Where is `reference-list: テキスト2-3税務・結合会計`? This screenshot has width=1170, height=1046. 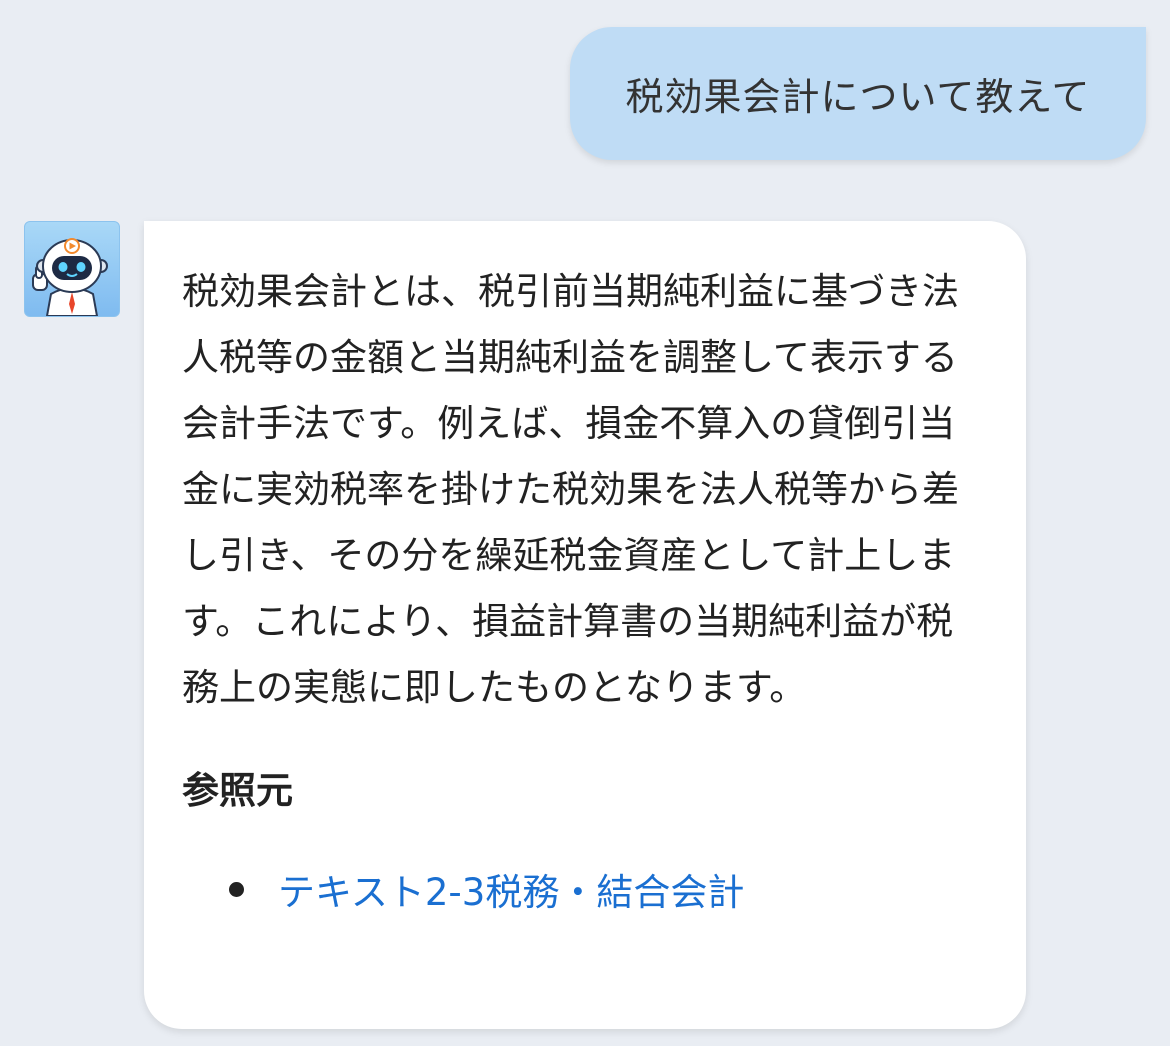
reference-list: テキスト2-3税務・結合会計 is located at coordinates (584, 889).